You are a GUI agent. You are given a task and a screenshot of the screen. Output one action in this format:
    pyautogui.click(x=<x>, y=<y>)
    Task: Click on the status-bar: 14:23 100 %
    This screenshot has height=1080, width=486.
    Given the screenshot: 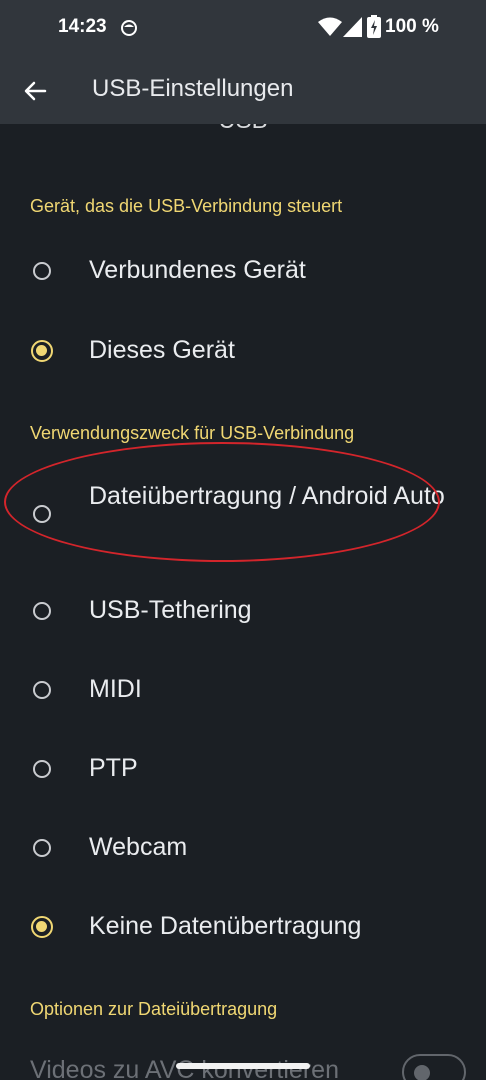 What is the action you would take?
    pyautogui.click(x=243, y=29)
    